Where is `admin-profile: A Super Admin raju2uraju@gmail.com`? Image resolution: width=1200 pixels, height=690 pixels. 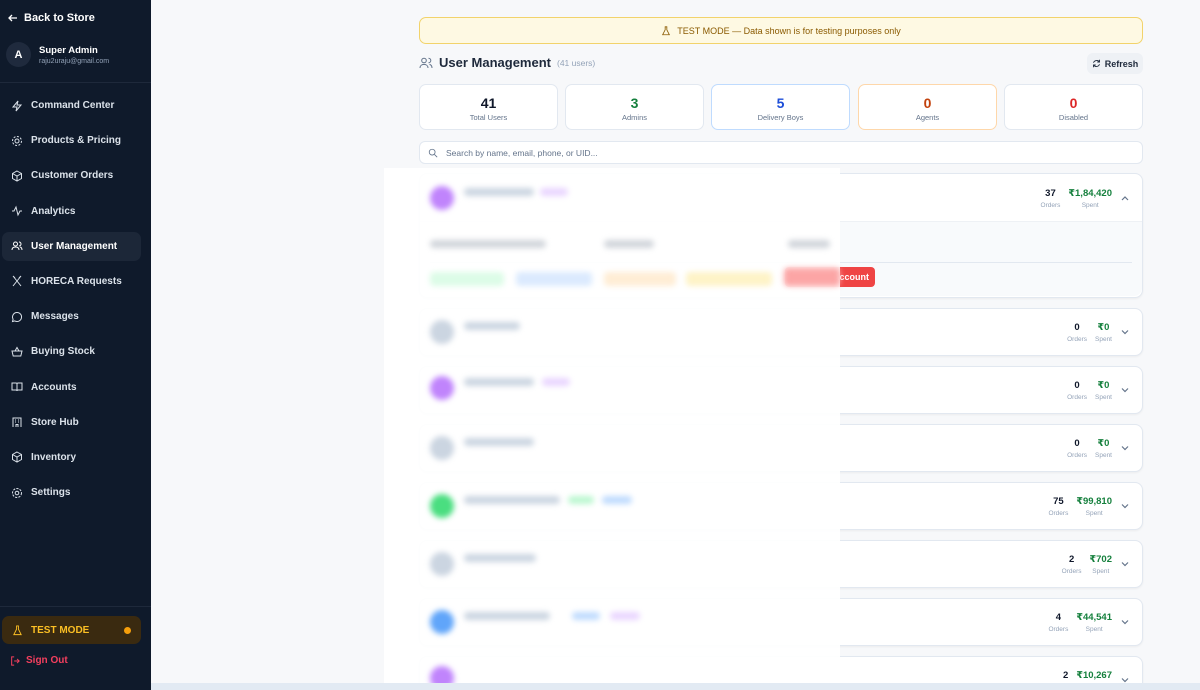
admin-profile: A Super Admin raju2uraju@gmail.com is located at coordinates (57, 54).